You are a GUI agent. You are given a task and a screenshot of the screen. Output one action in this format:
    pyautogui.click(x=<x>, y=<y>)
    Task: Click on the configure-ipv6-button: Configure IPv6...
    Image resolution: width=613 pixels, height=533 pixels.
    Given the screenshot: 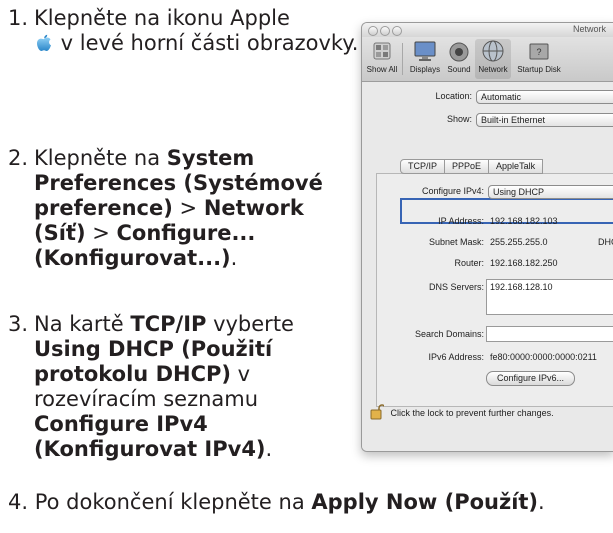 What is the action you would take?
    pyautogui.click(x=531, y=378)
    